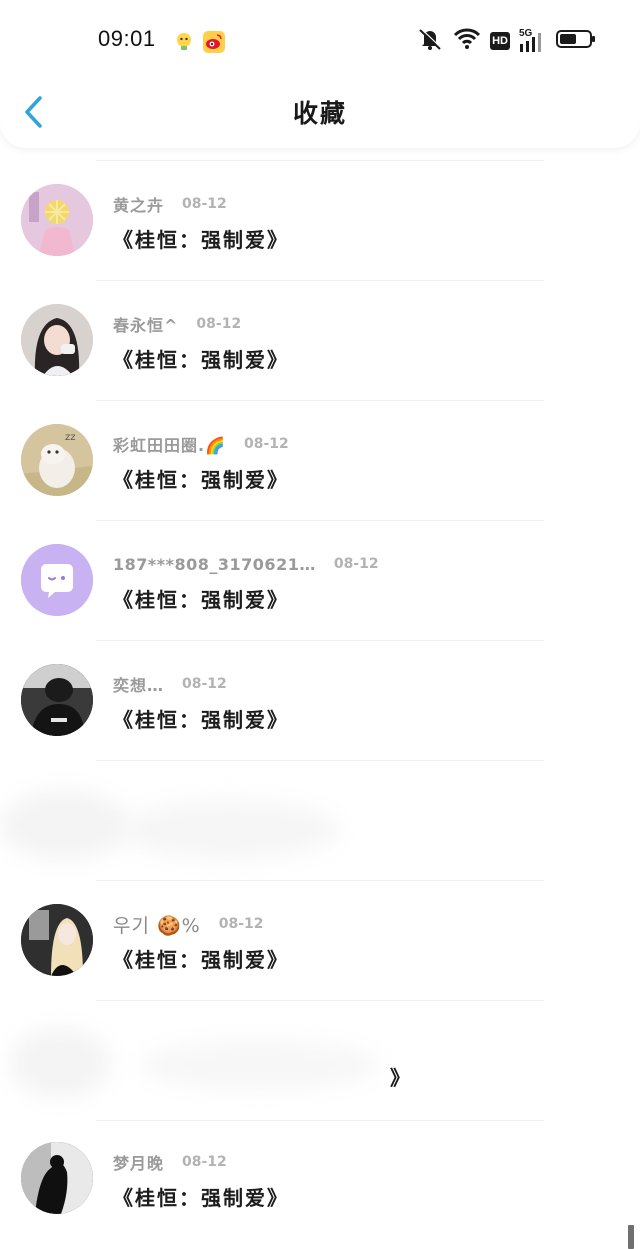 This screenshot has height=1249, width=640. Describe the element at coordinates (214, 42) in the screenshot. I see `weibo-icon` at that location.